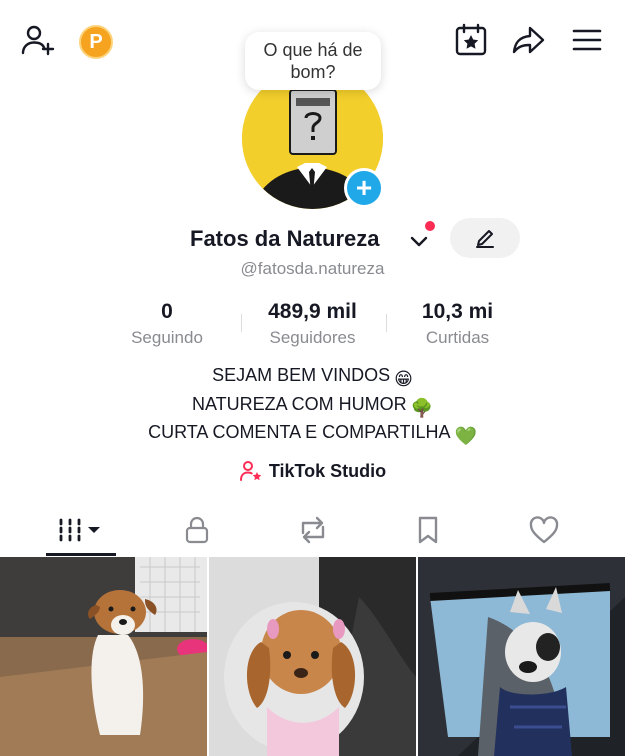  What do you see at coordinates (167, 311) in the screenshot?
I see `stat-value: 0` at bounding box center [167, 311].